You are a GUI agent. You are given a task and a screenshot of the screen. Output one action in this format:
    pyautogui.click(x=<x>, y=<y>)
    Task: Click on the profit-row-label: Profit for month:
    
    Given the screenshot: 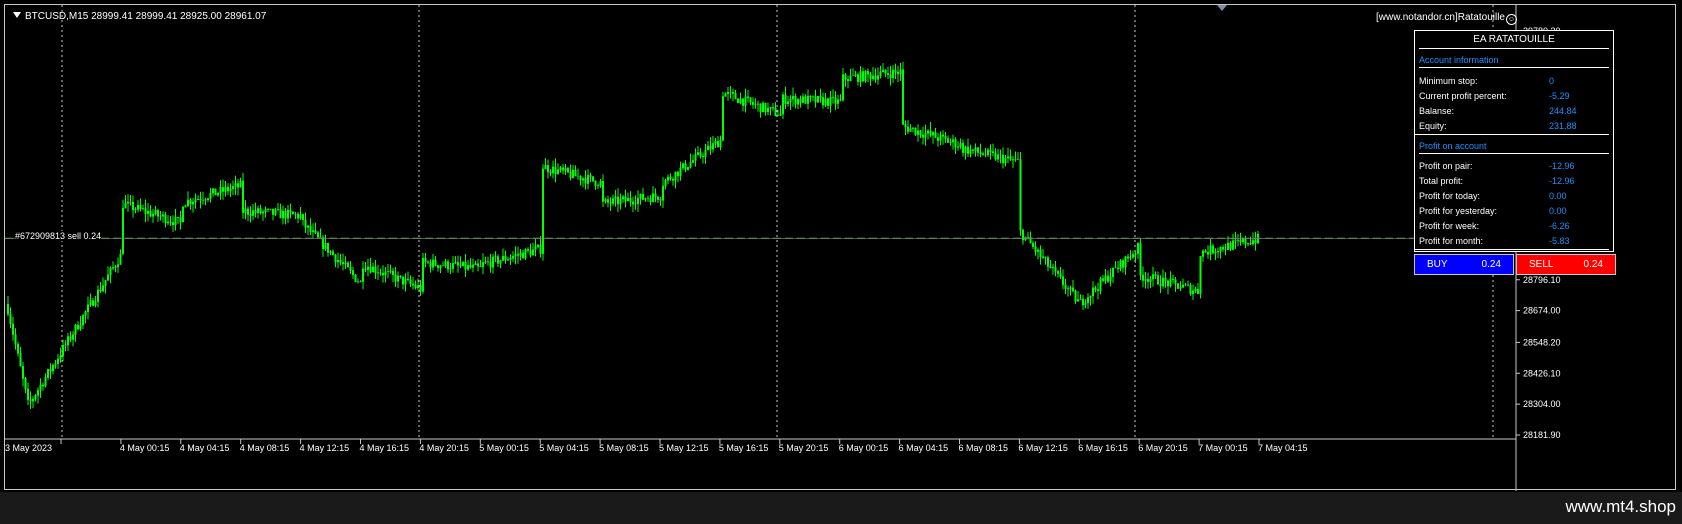 What is the action you would take?
    pyautogui.click(x=1451, y=241)
    